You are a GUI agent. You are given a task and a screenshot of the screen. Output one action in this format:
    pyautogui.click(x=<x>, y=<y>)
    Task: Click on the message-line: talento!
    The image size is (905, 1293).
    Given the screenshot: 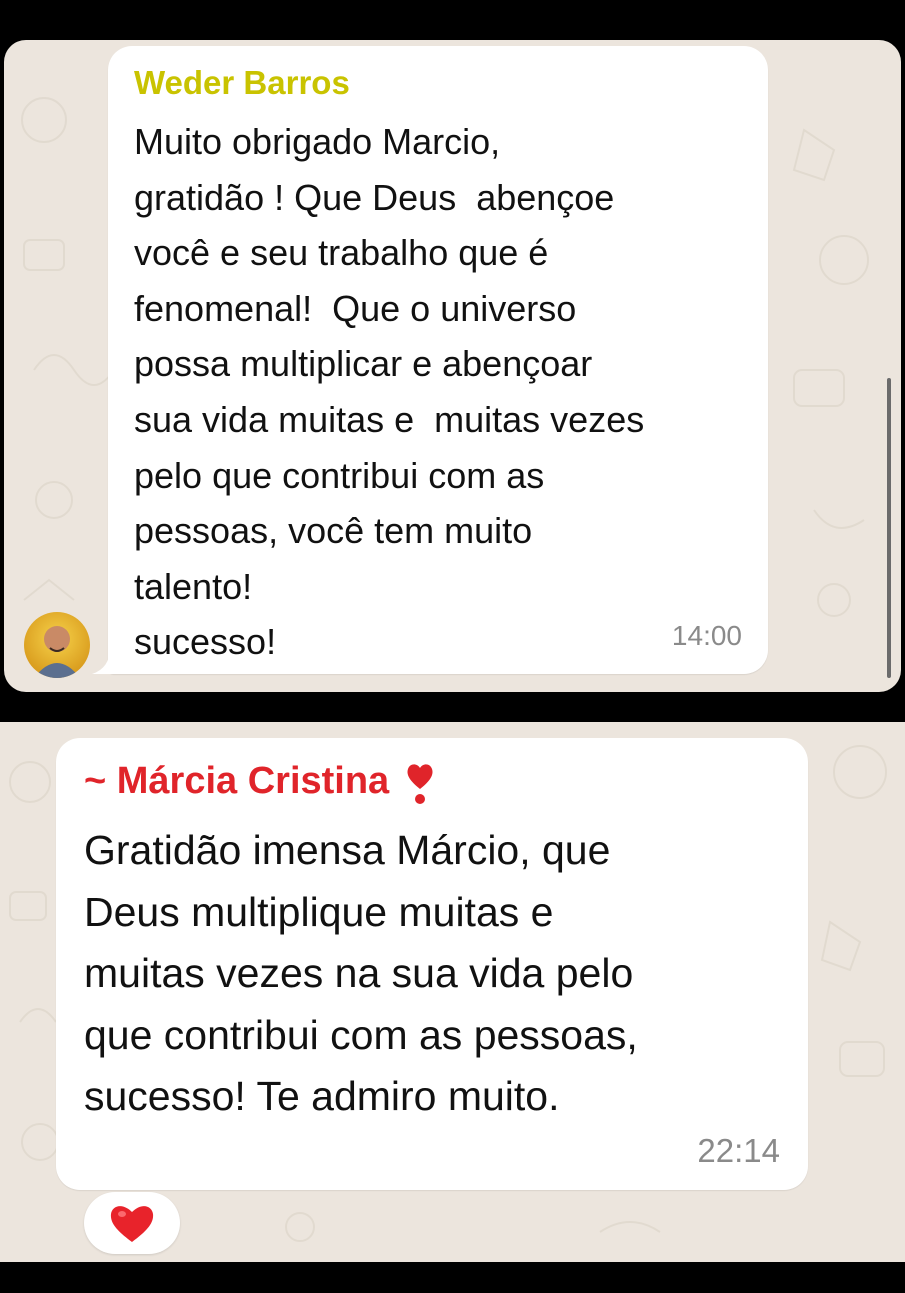 What is the action you would take?
    pyautogui.click(x=193, y=586)
    